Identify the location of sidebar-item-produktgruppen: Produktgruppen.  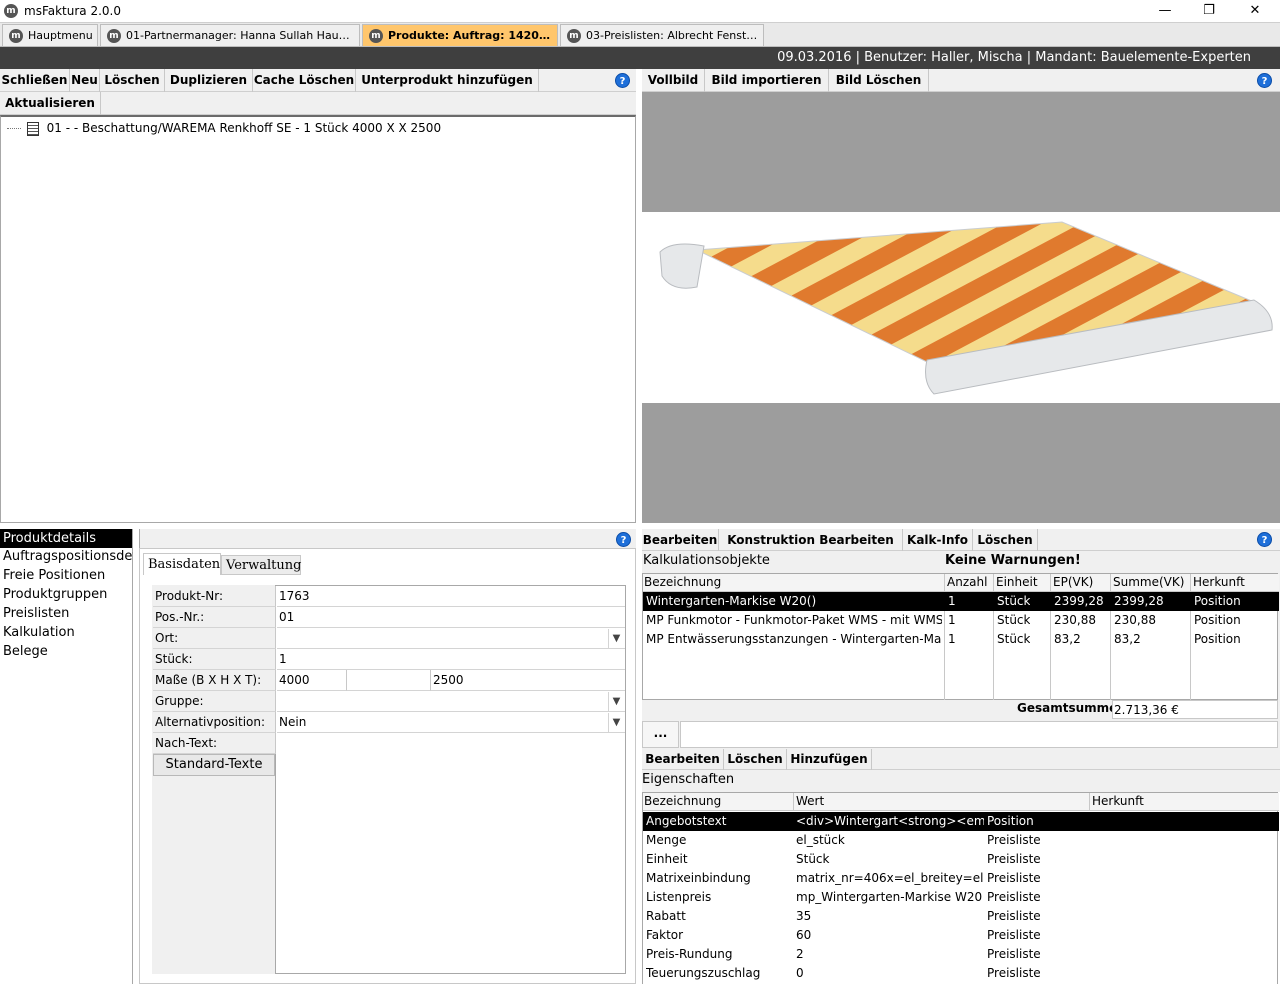
(55, 594).